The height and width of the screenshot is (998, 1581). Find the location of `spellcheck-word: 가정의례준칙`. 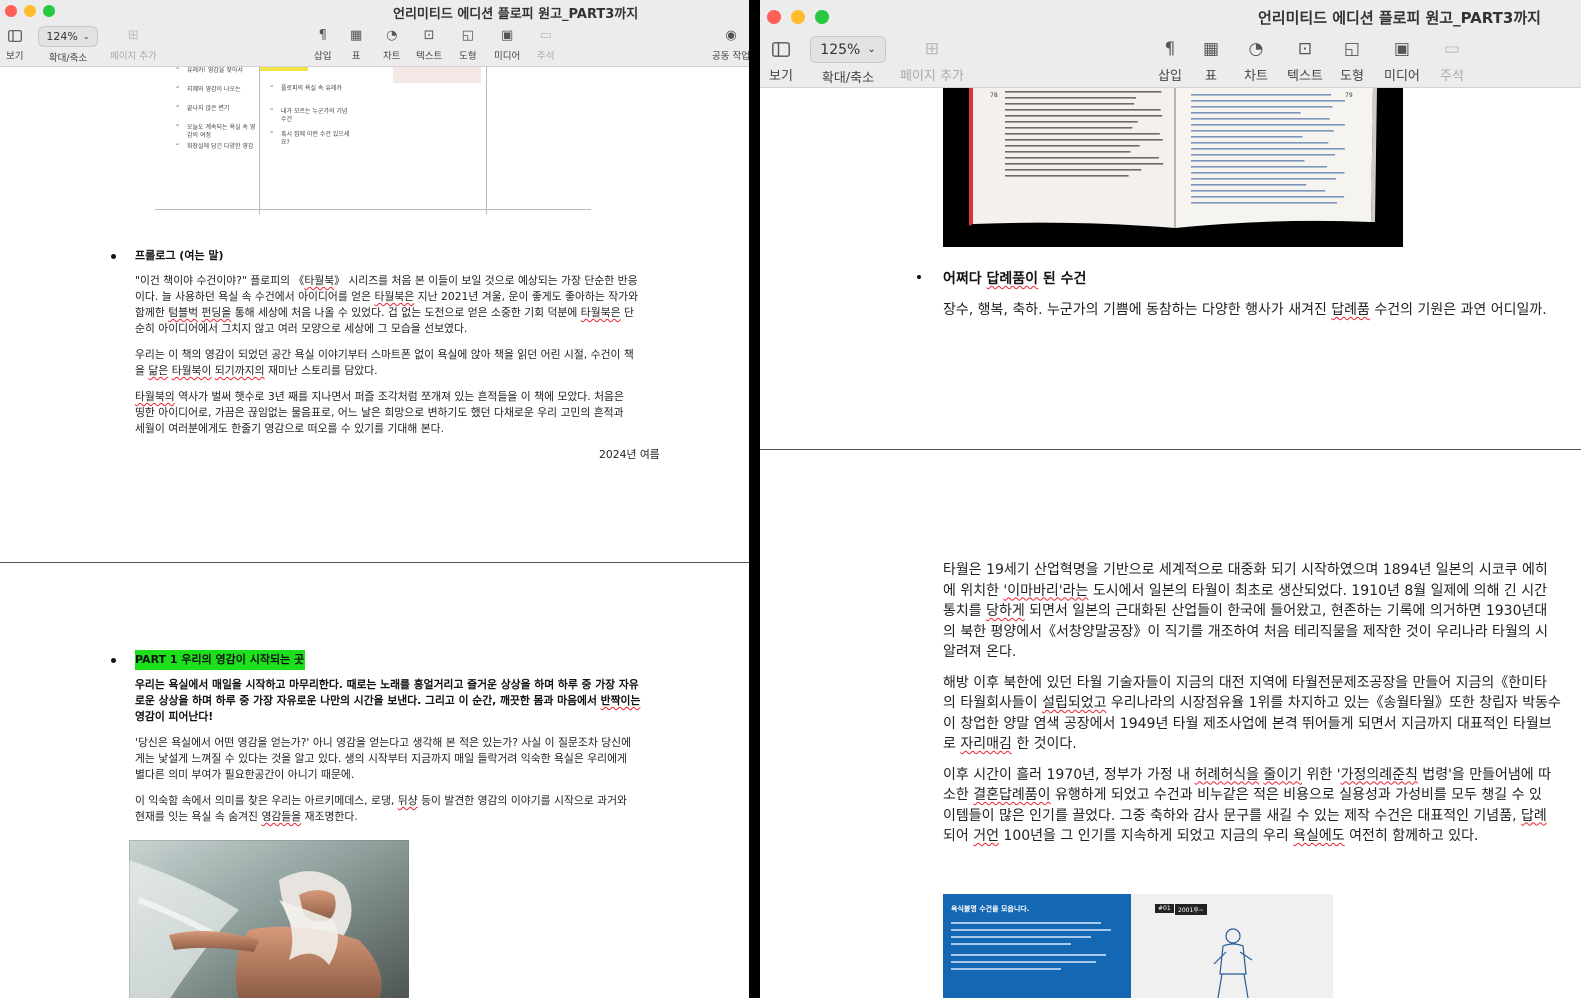

spellcheck-word: 가정의례준칙 is located at coordinates (1379, 775).